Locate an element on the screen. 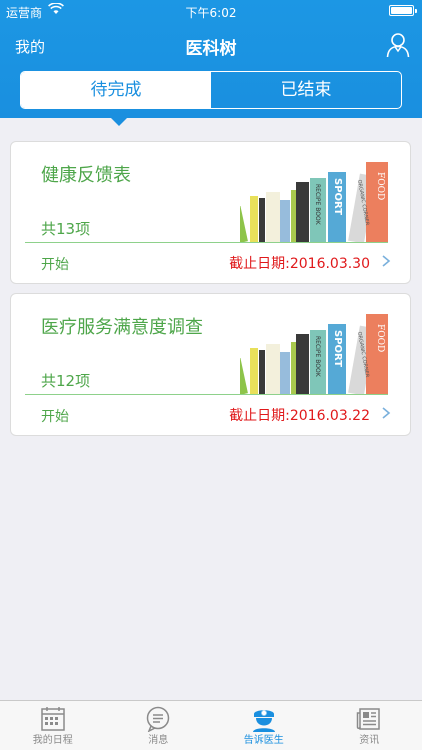  tab-label: 消息 is located at coordinates (158, 740).